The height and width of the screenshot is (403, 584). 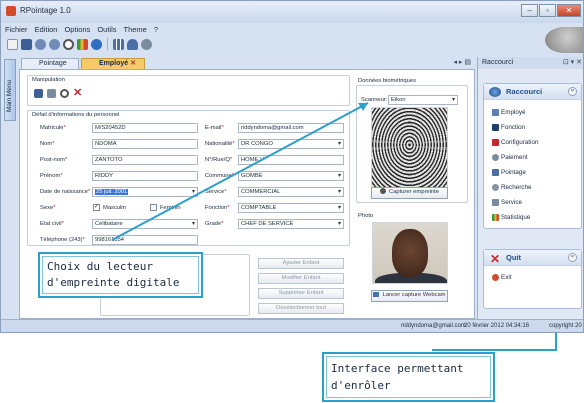 I want to click on shortcut-paiement: Paiement, so click(x=510, y=157).